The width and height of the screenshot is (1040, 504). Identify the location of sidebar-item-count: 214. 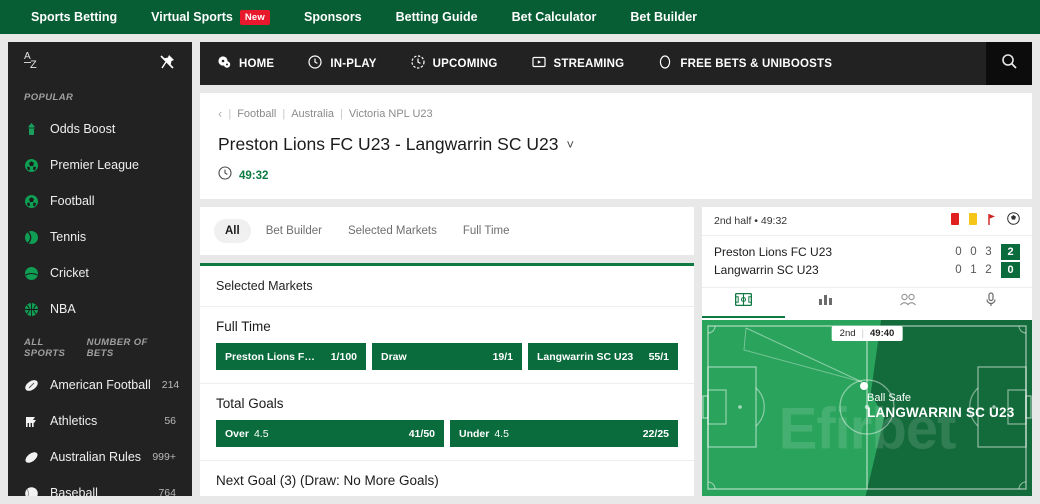
(170, 385).